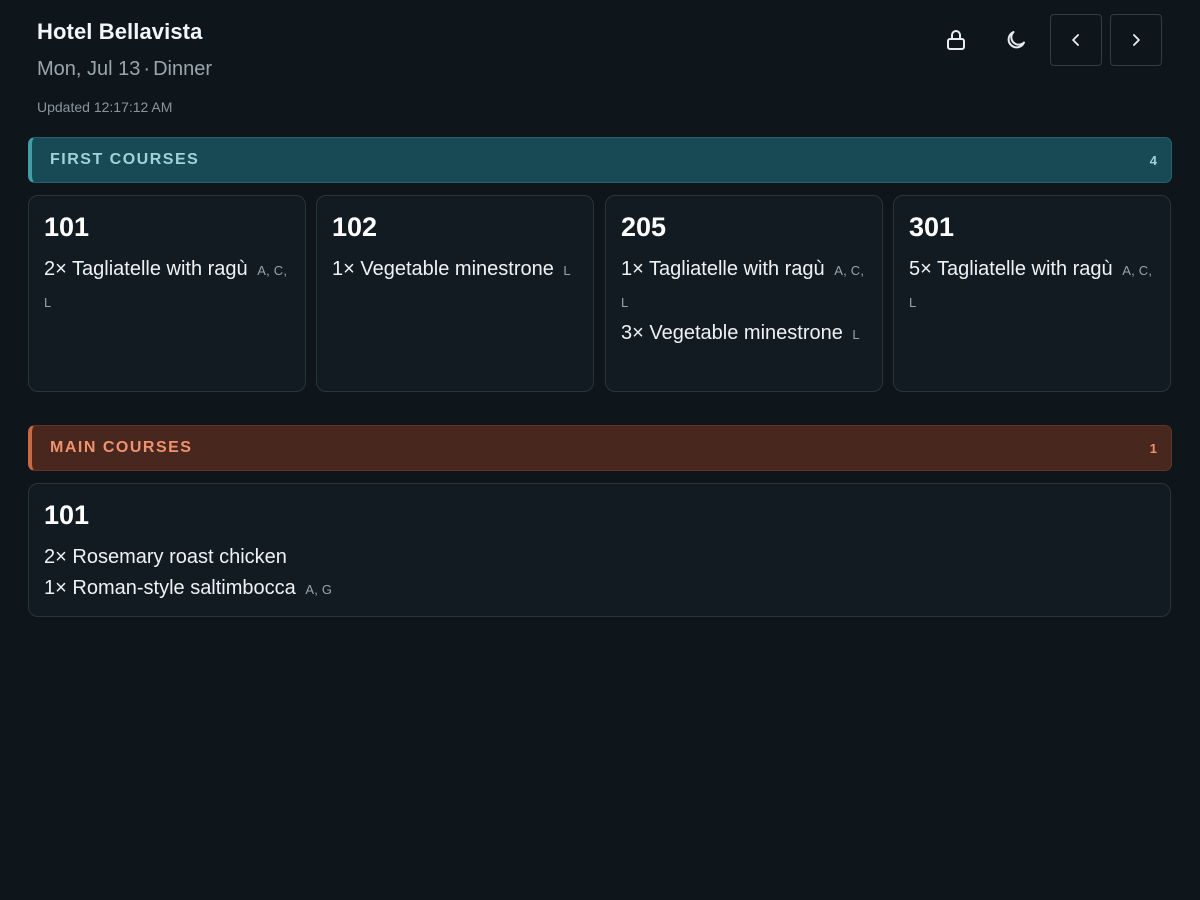 Image resolution: width=1200 pixels, height=900 pixels. I want to click on section-title: MAIN COURSES, so click(121, 447).